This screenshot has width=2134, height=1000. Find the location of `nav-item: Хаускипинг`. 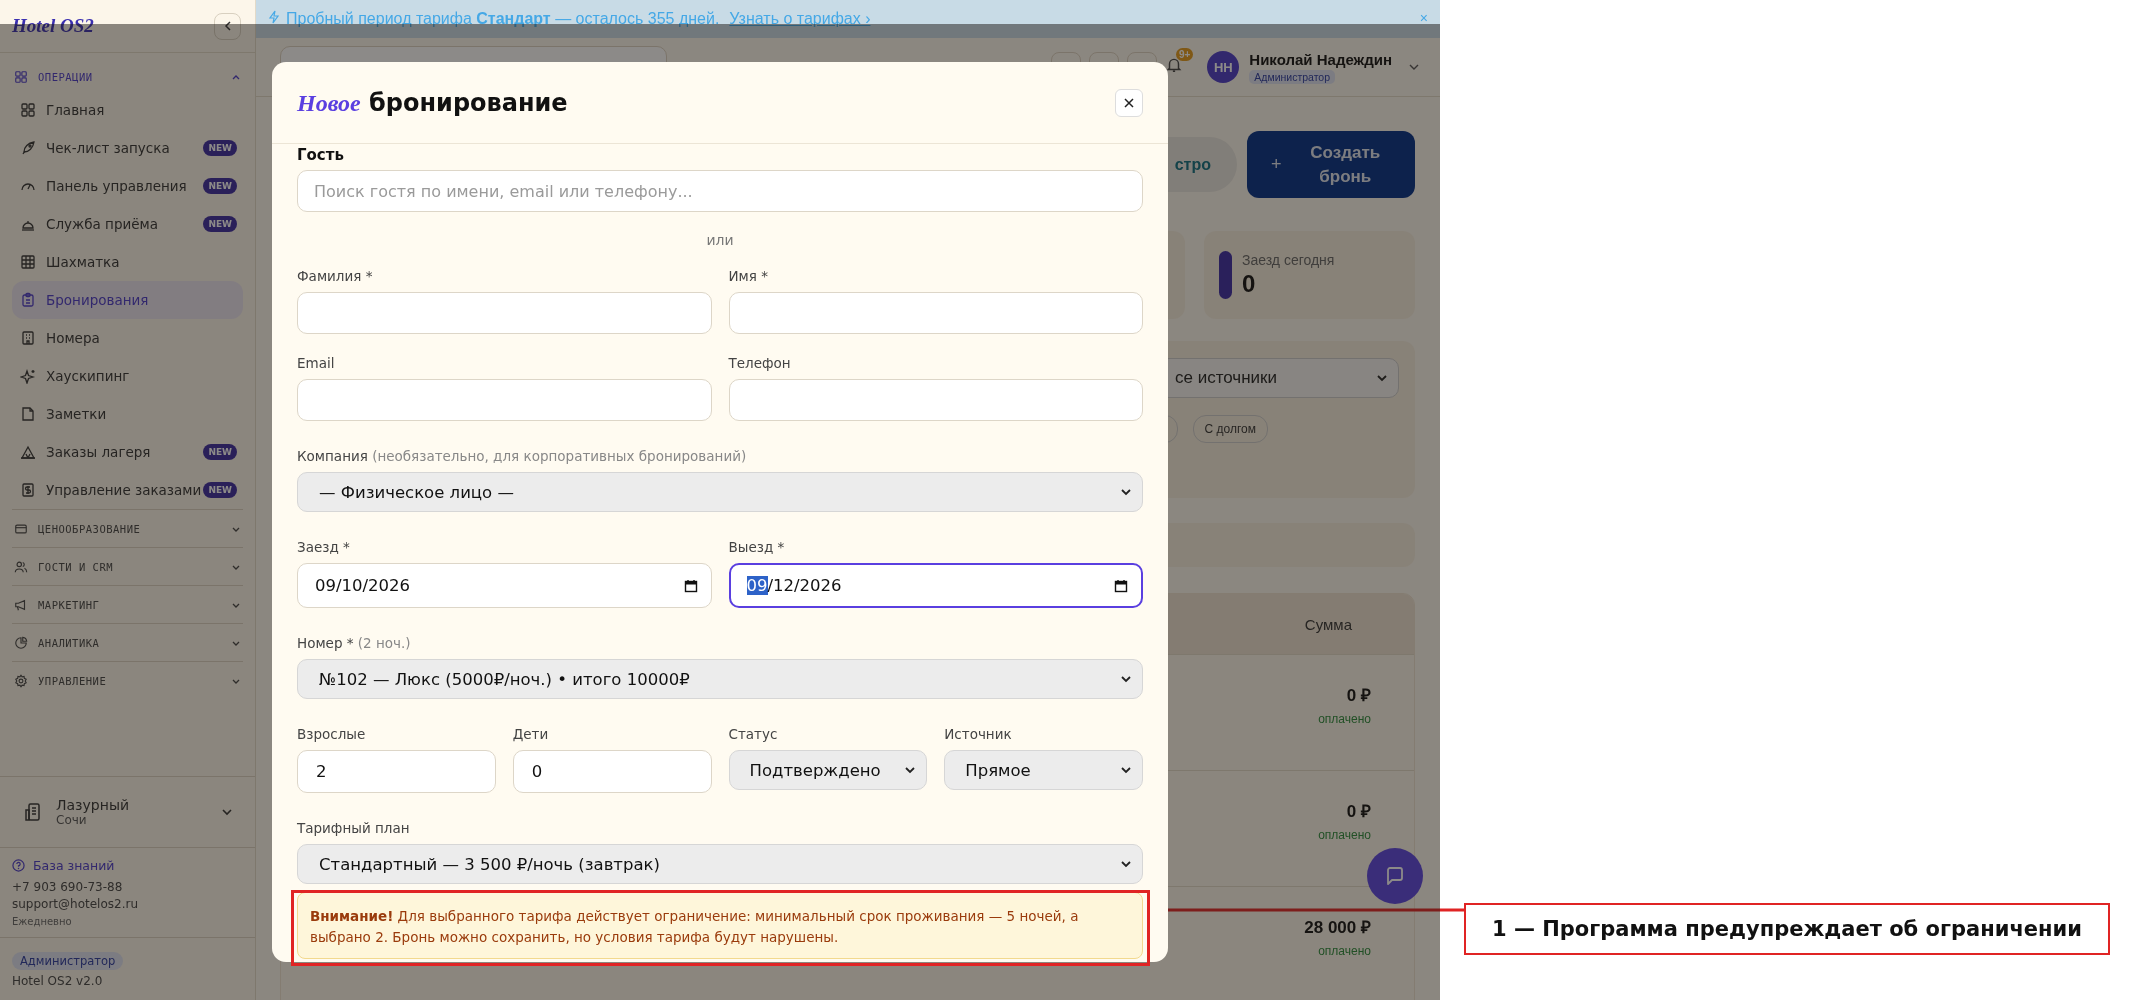

nav-item: Хаускипинг is located at coordinates (127, 376).